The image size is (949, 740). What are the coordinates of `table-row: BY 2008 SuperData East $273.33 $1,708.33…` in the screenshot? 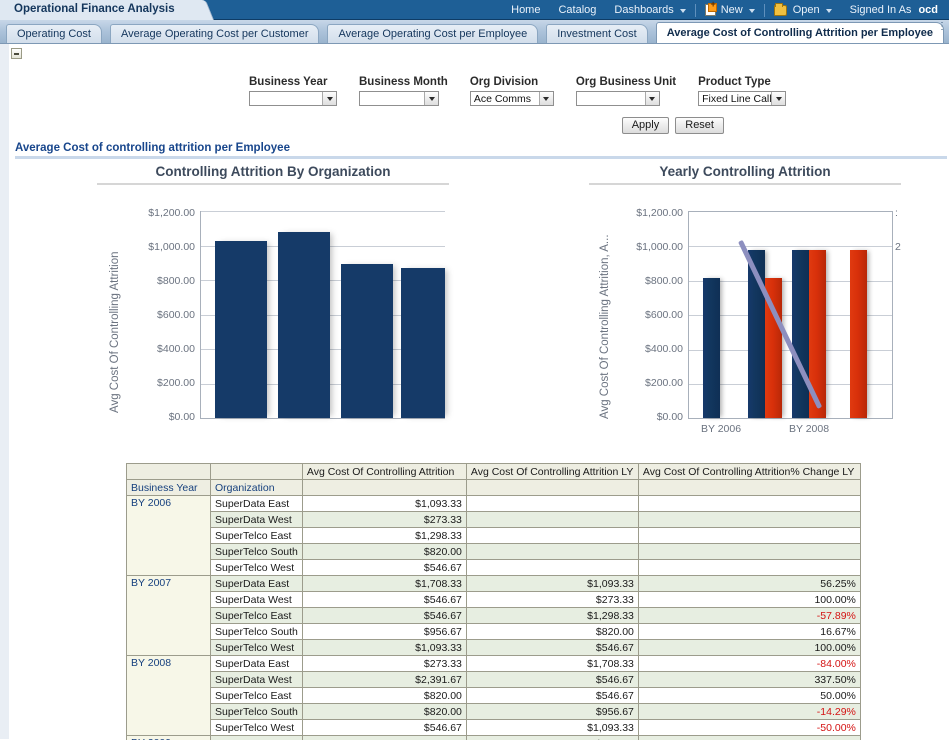 It's located at (493, 695).